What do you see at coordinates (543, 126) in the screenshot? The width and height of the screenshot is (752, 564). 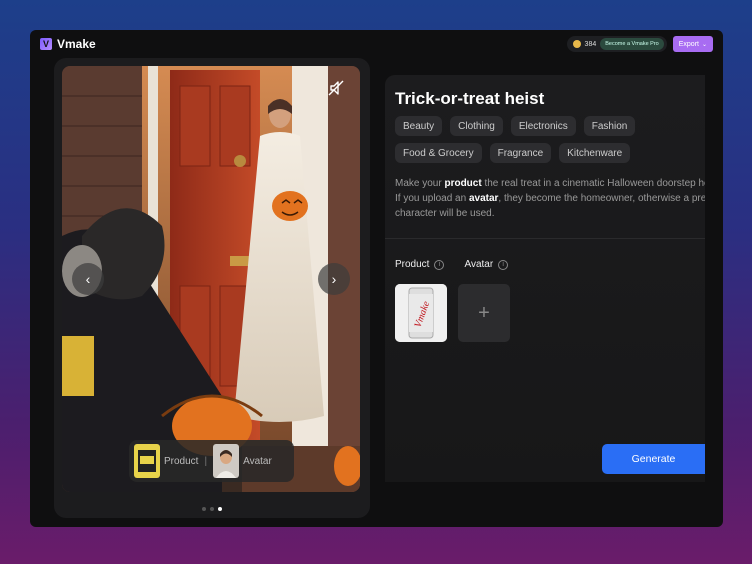 I see `tag-electronics: Electronics` at bounding box center [543, 126].